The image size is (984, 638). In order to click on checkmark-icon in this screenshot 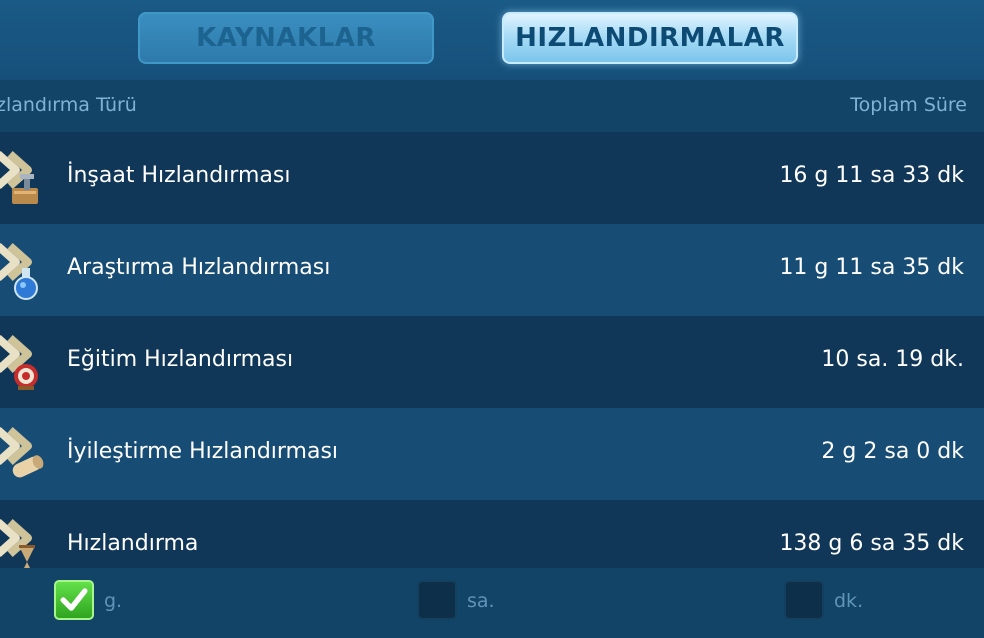, I will do `click(74, 599)`.